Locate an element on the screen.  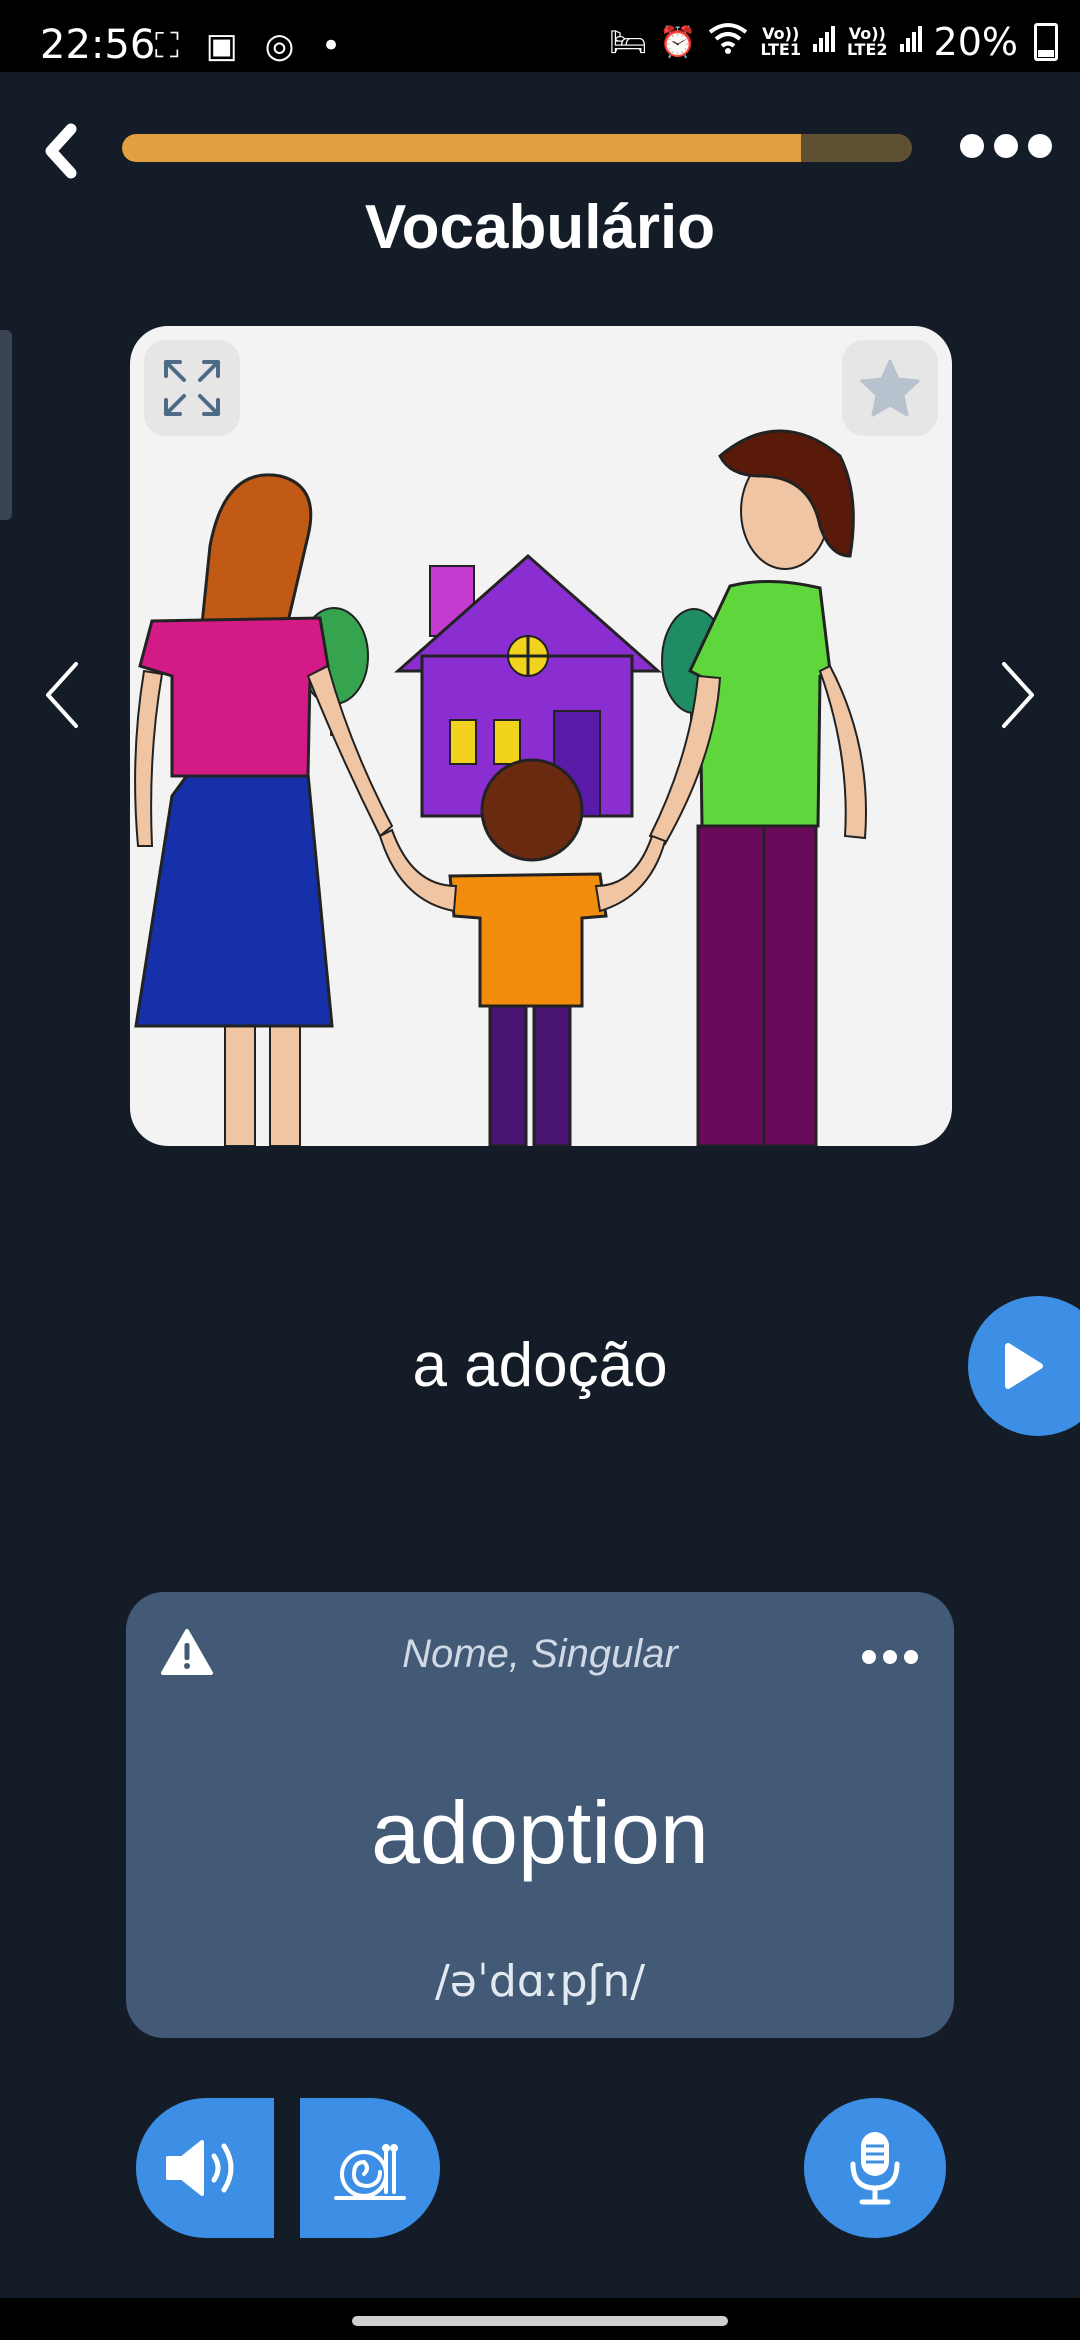
play-icon is located at coordinates (1024, 1366).